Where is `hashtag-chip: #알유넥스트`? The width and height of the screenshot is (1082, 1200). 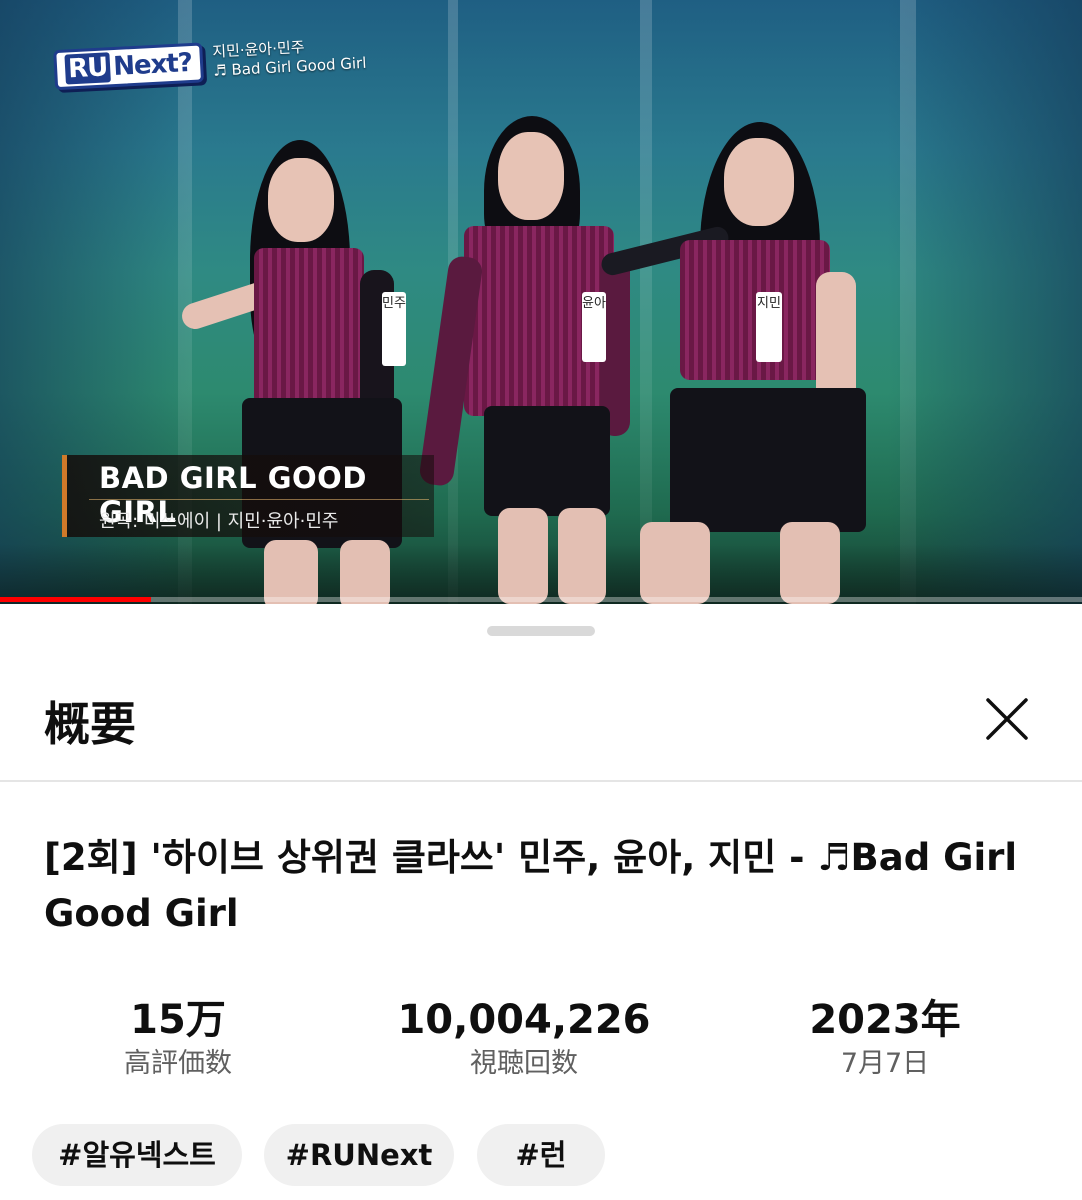 hashtag-chip: #알유넥스트 is located at coordinates (137, 1155).